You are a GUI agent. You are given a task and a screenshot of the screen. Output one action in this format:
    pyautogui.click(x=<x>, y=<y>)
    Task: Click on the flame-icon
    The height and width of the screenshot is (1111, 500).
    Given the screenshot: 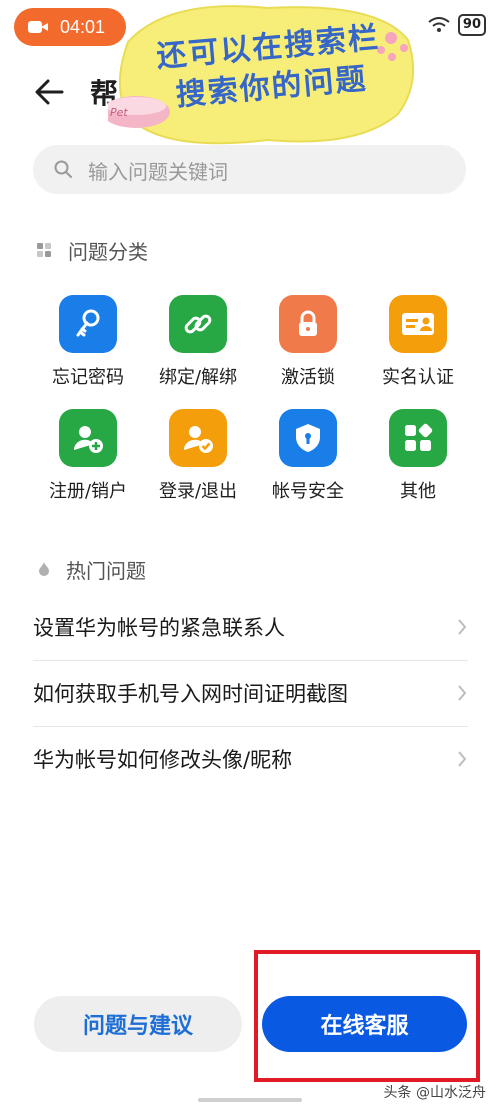 What is the action you would take?
    pyautogui.click(x=44, y=569)
    